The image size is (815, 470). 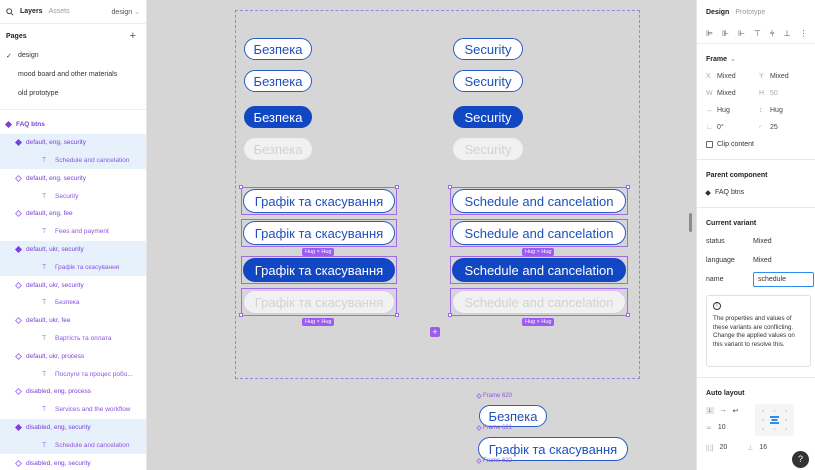 What do you see at coordinates (783, 279) in the screenshot?
I see `variant-name-input: schedule` at bounding box center [783, 279].